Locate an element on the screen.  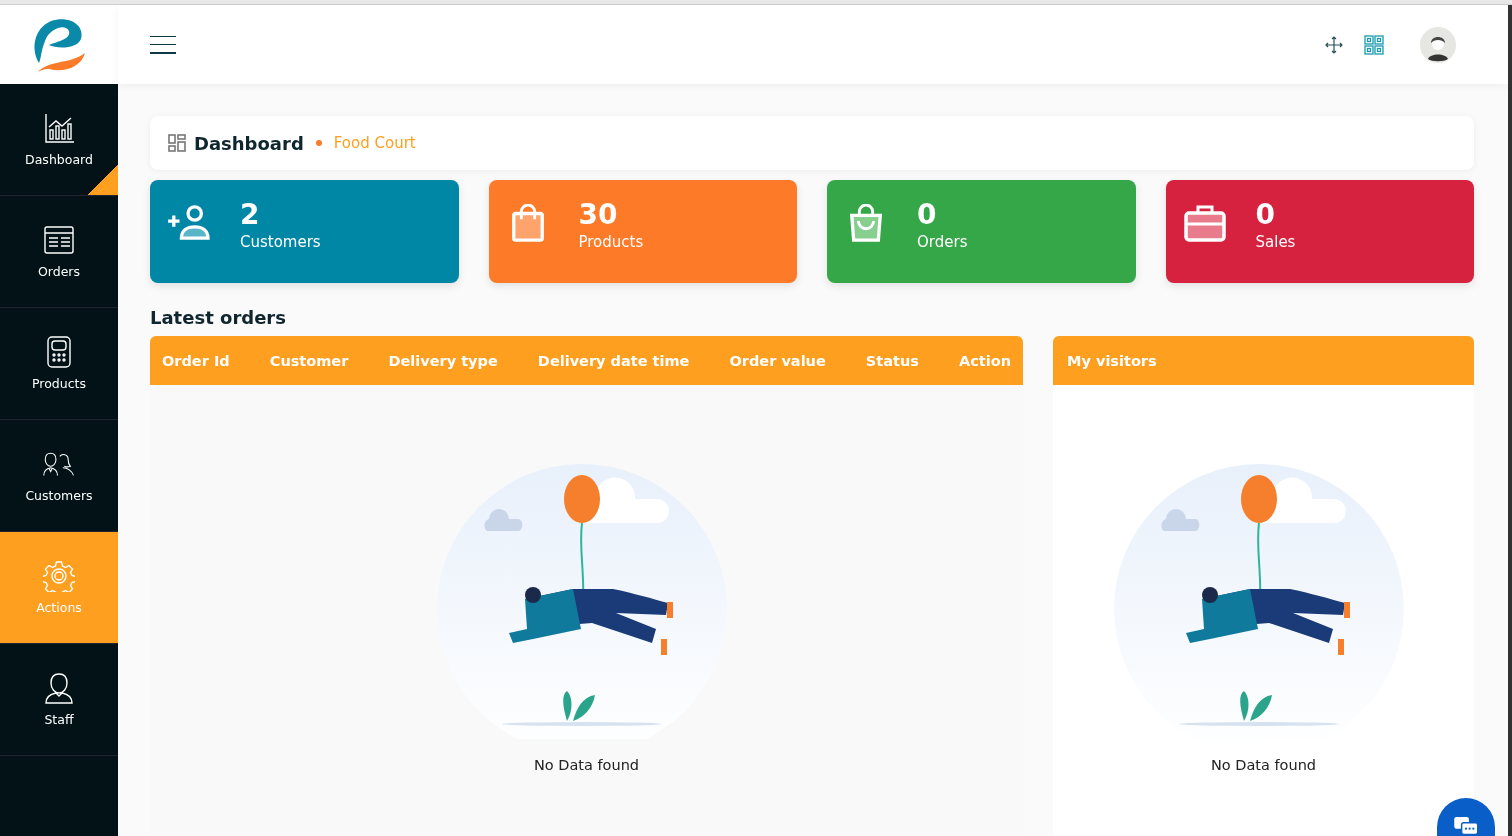
column-header: Delivery type is located at coordinates (443, 360).